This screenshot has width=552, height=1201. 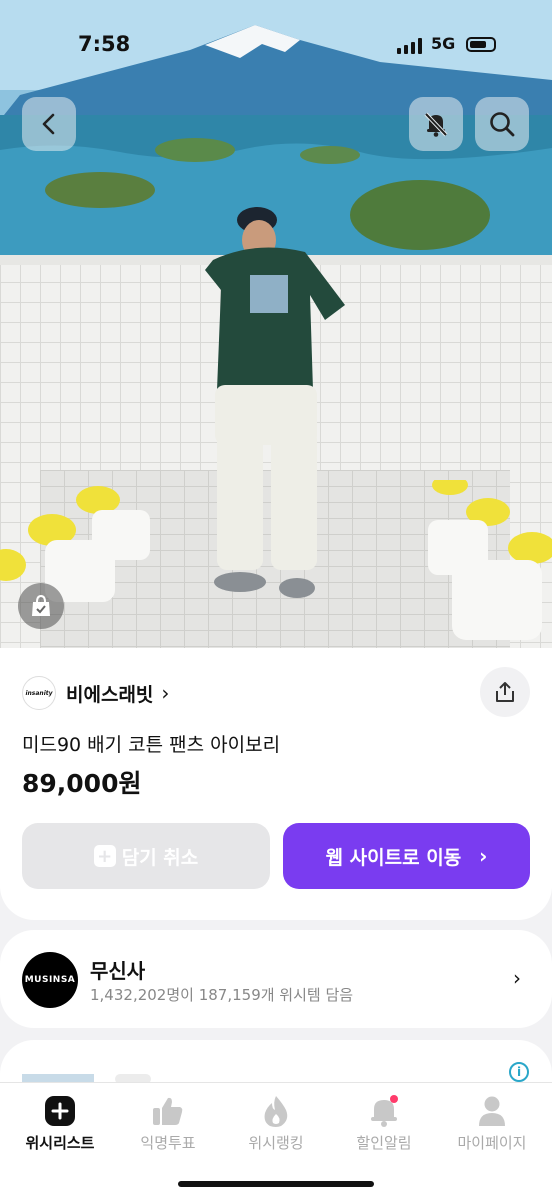 What do you see at coordinates (222, 995) in the screenshot?
I see `store-stats: 1,432,202명이 187,159개 위시템 담음` at bounding box center [222, 995].